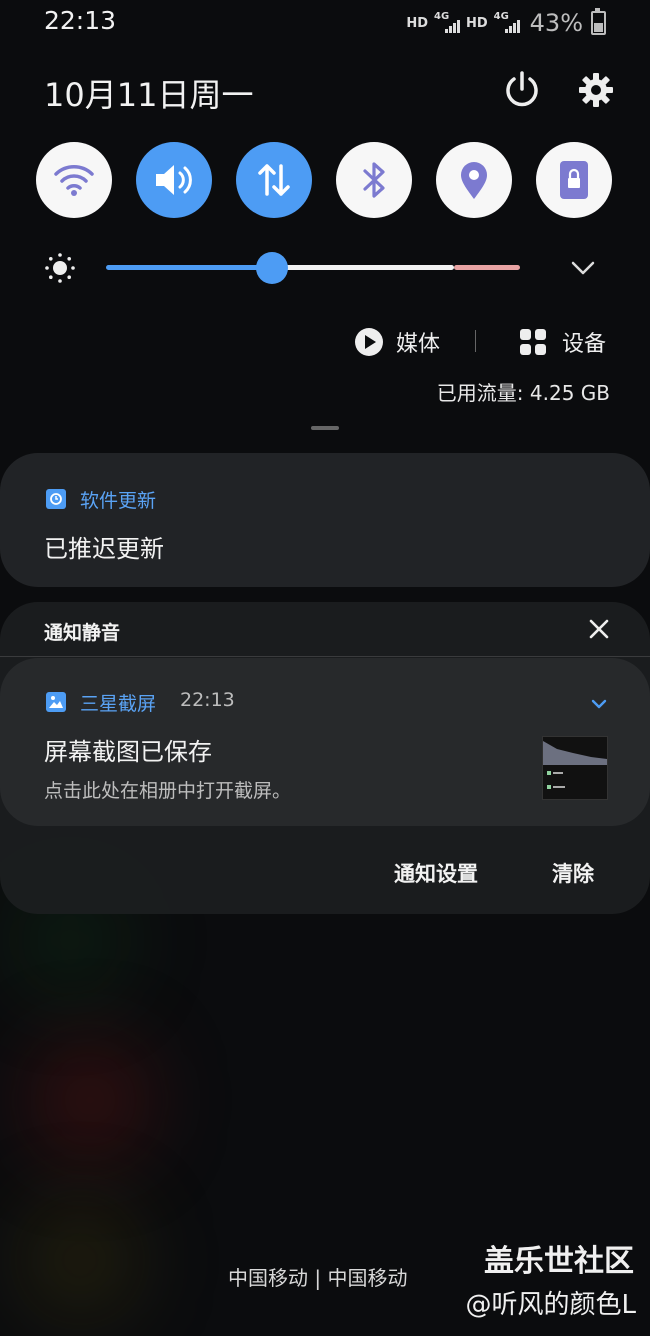 Image resolution: width=650 pixels, height=1336 pixels. Describe the element at coordinates (325, 23) in the screenshot. I see `status-bar: 22:13 HD 4G HD 4G 43%` at that location.